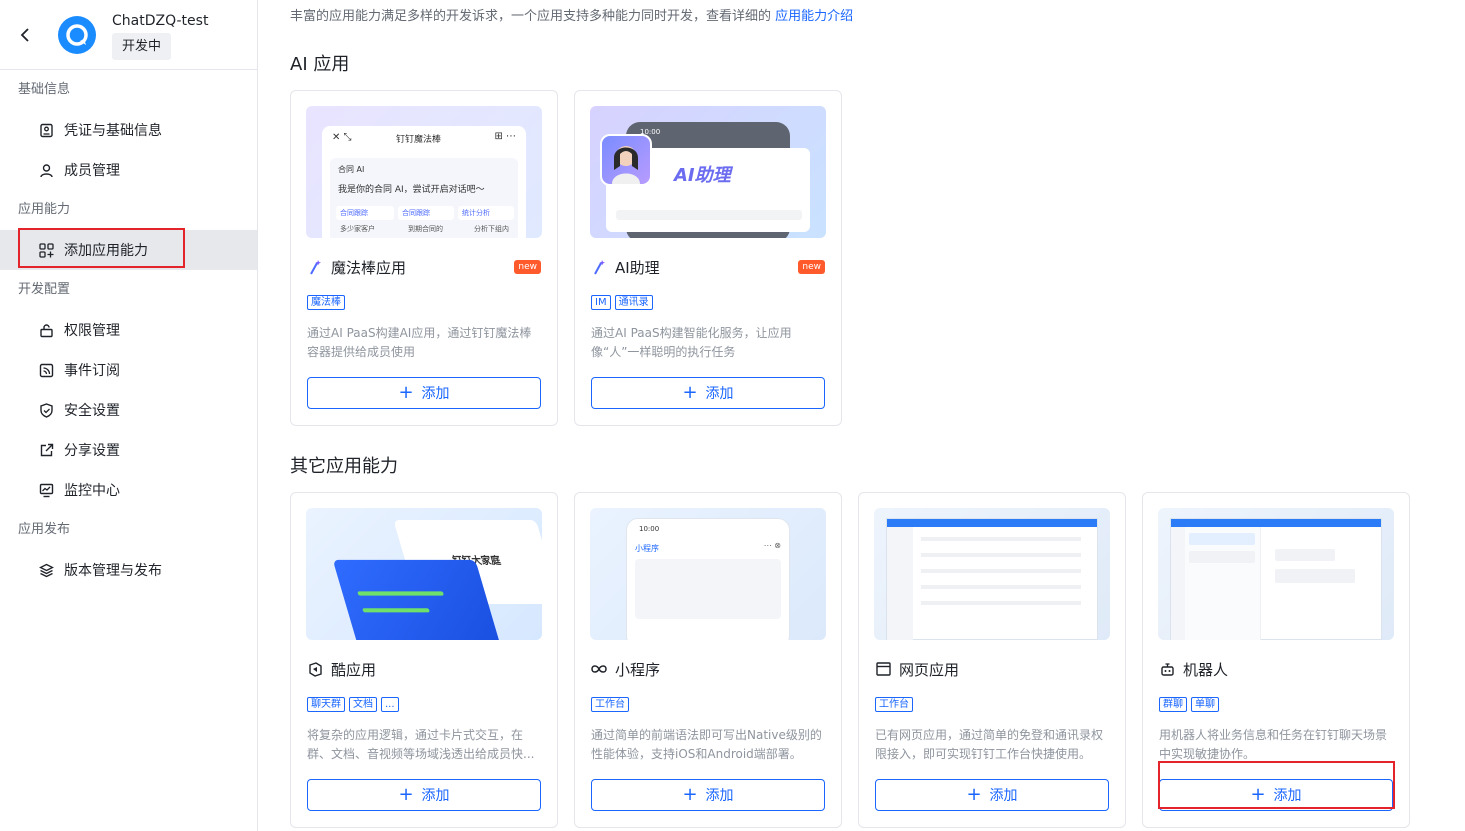  I want to click on thumb-sub: 合同 AI, so click(351, 169).